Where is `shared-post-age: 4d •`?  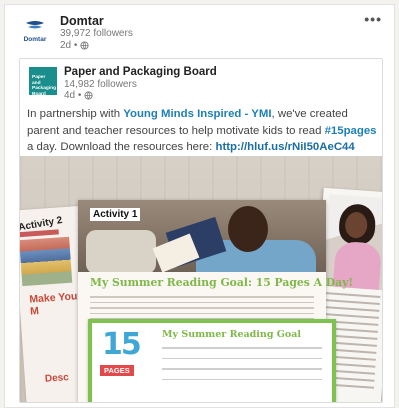 shared-post-age: 4d • is located at coordinates (73, 95).